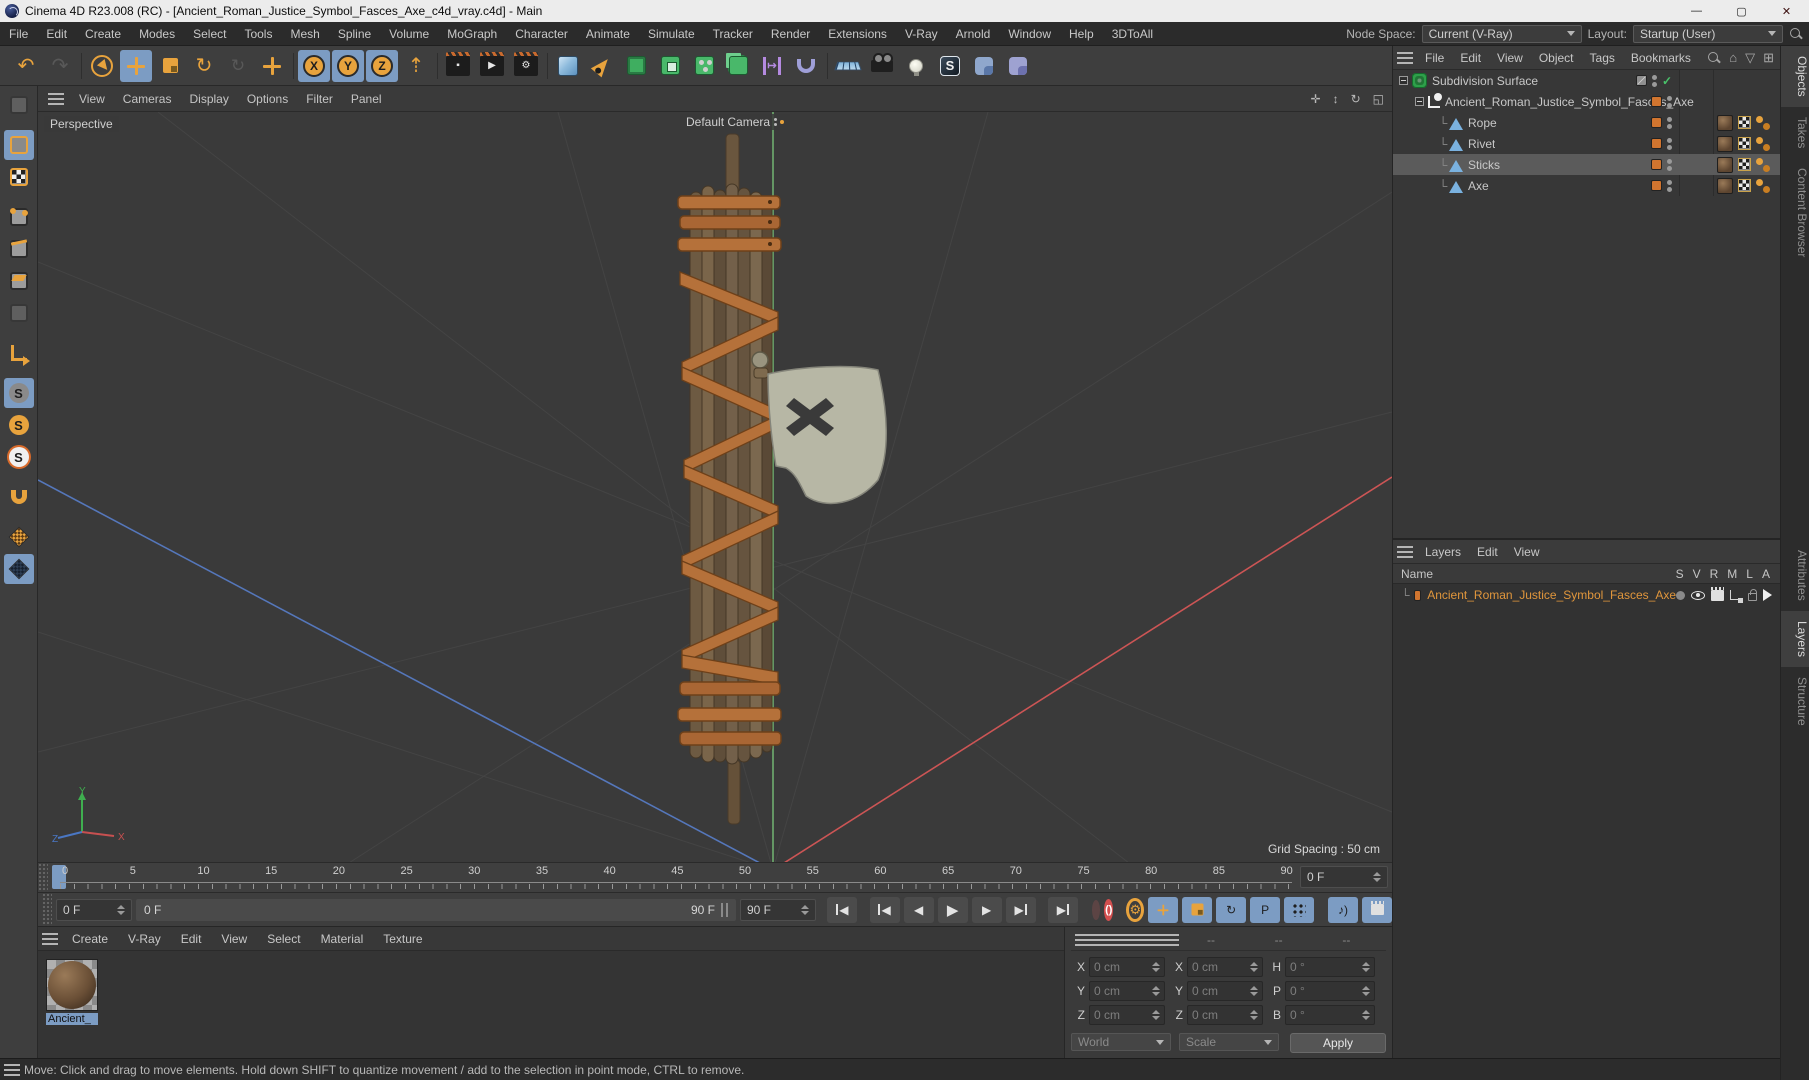  What do you see at coordinates (1767, 595) in the screenshot?
I see `animation-icon` at bounding box center [1767, 595].